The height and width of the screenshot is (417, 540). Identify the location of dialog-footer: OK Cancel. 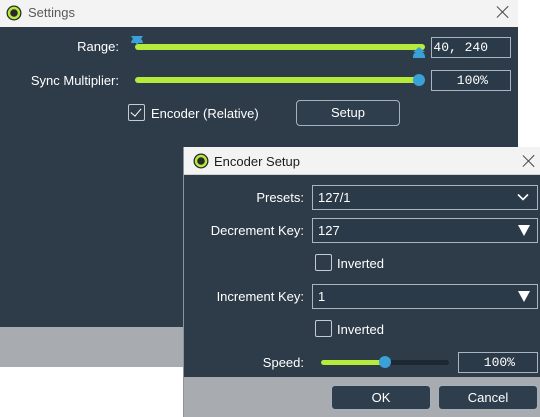
(362, 397).